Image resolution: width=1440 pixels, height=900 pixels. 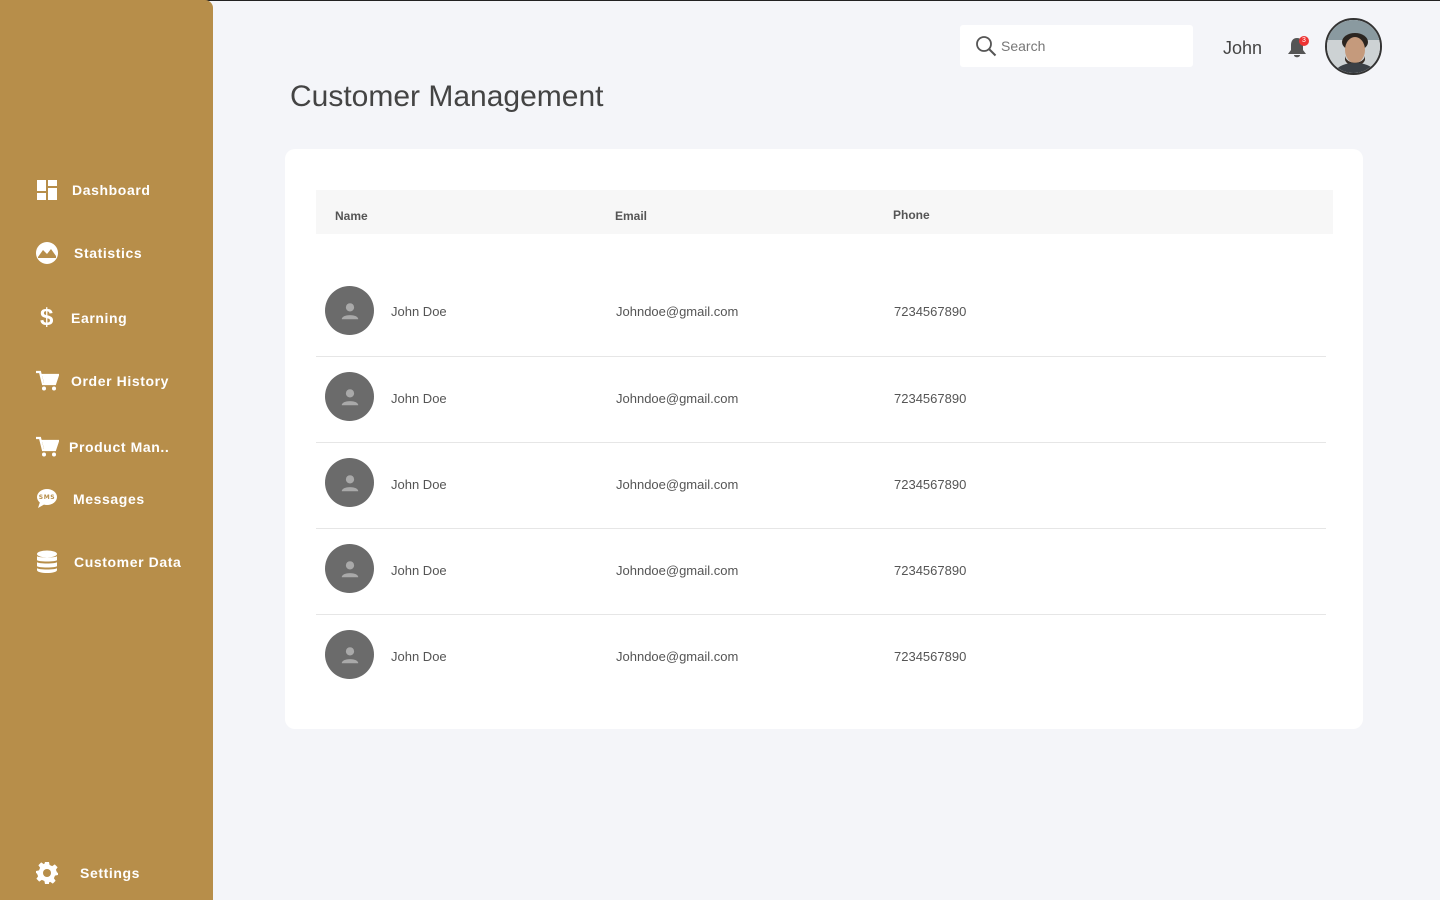 I want to click on sidebar-item-order-history: Order History, so click(x=101, y=381).